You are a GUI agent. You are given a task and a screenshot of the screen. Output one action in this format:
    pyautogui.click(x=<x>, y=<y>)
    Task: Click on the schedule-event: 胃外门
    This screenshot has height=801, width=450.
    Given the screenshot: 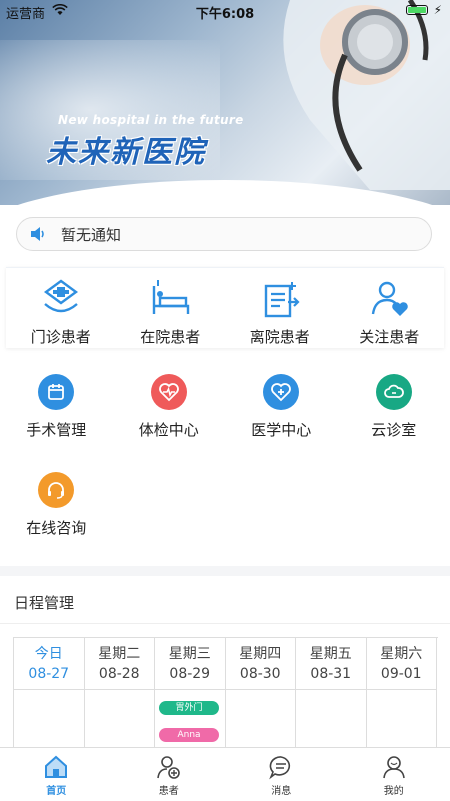 What is the action you would take?
    pyautogui.click(x=189, y=708)
    